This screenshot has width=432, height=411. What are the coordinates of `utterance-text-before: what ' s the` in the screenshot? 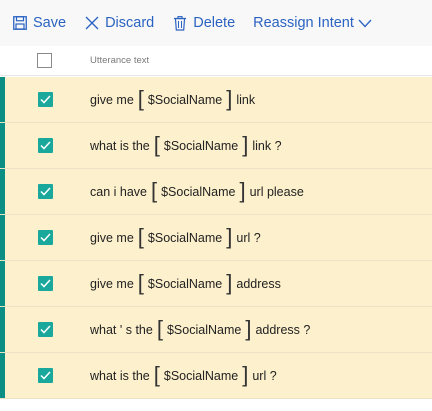 It's located at (121, 329).